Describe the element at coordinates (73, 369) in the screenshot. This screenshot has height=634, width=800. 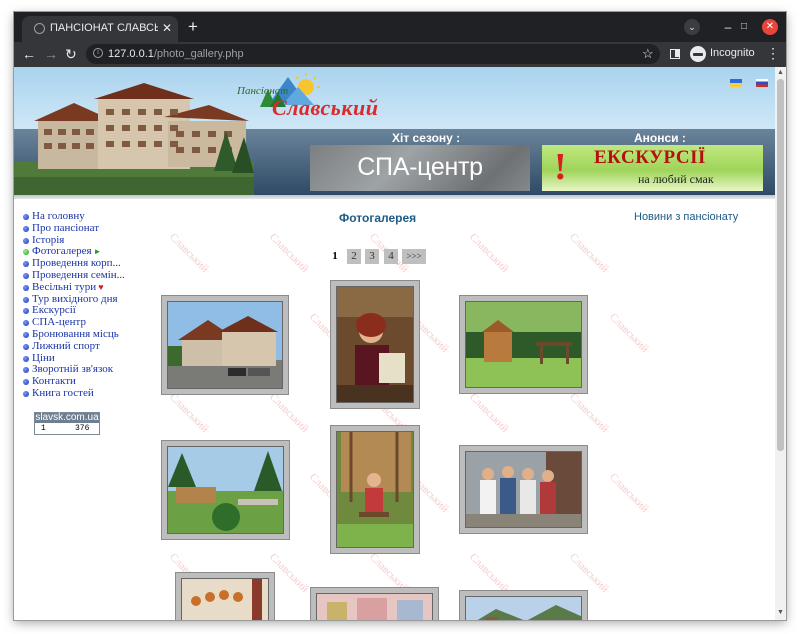
I see `menu-item-label: Зворотній зв'язок` at that location.